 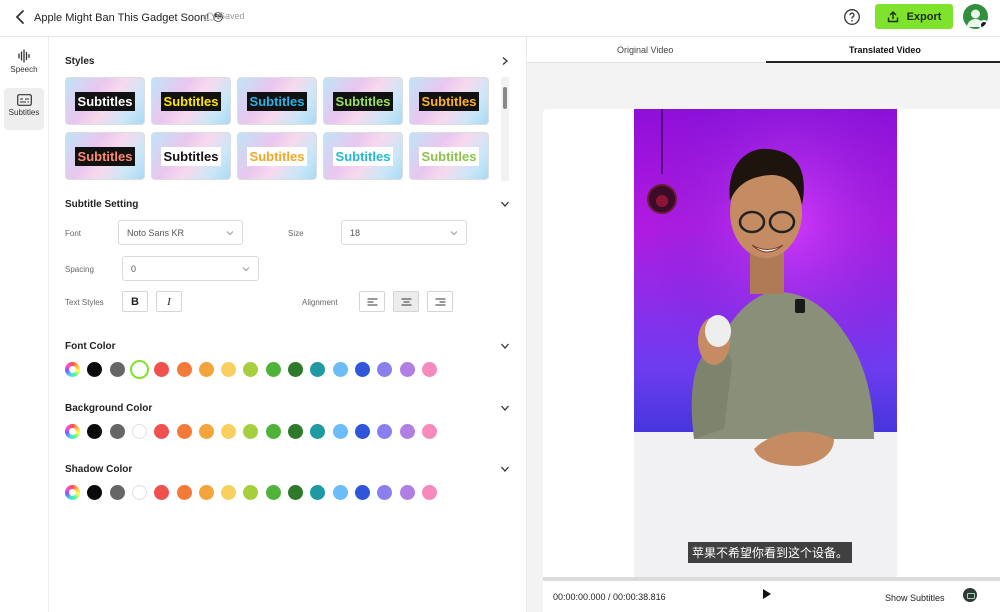 I want to click on play-icon, so click(x=767, y=594).